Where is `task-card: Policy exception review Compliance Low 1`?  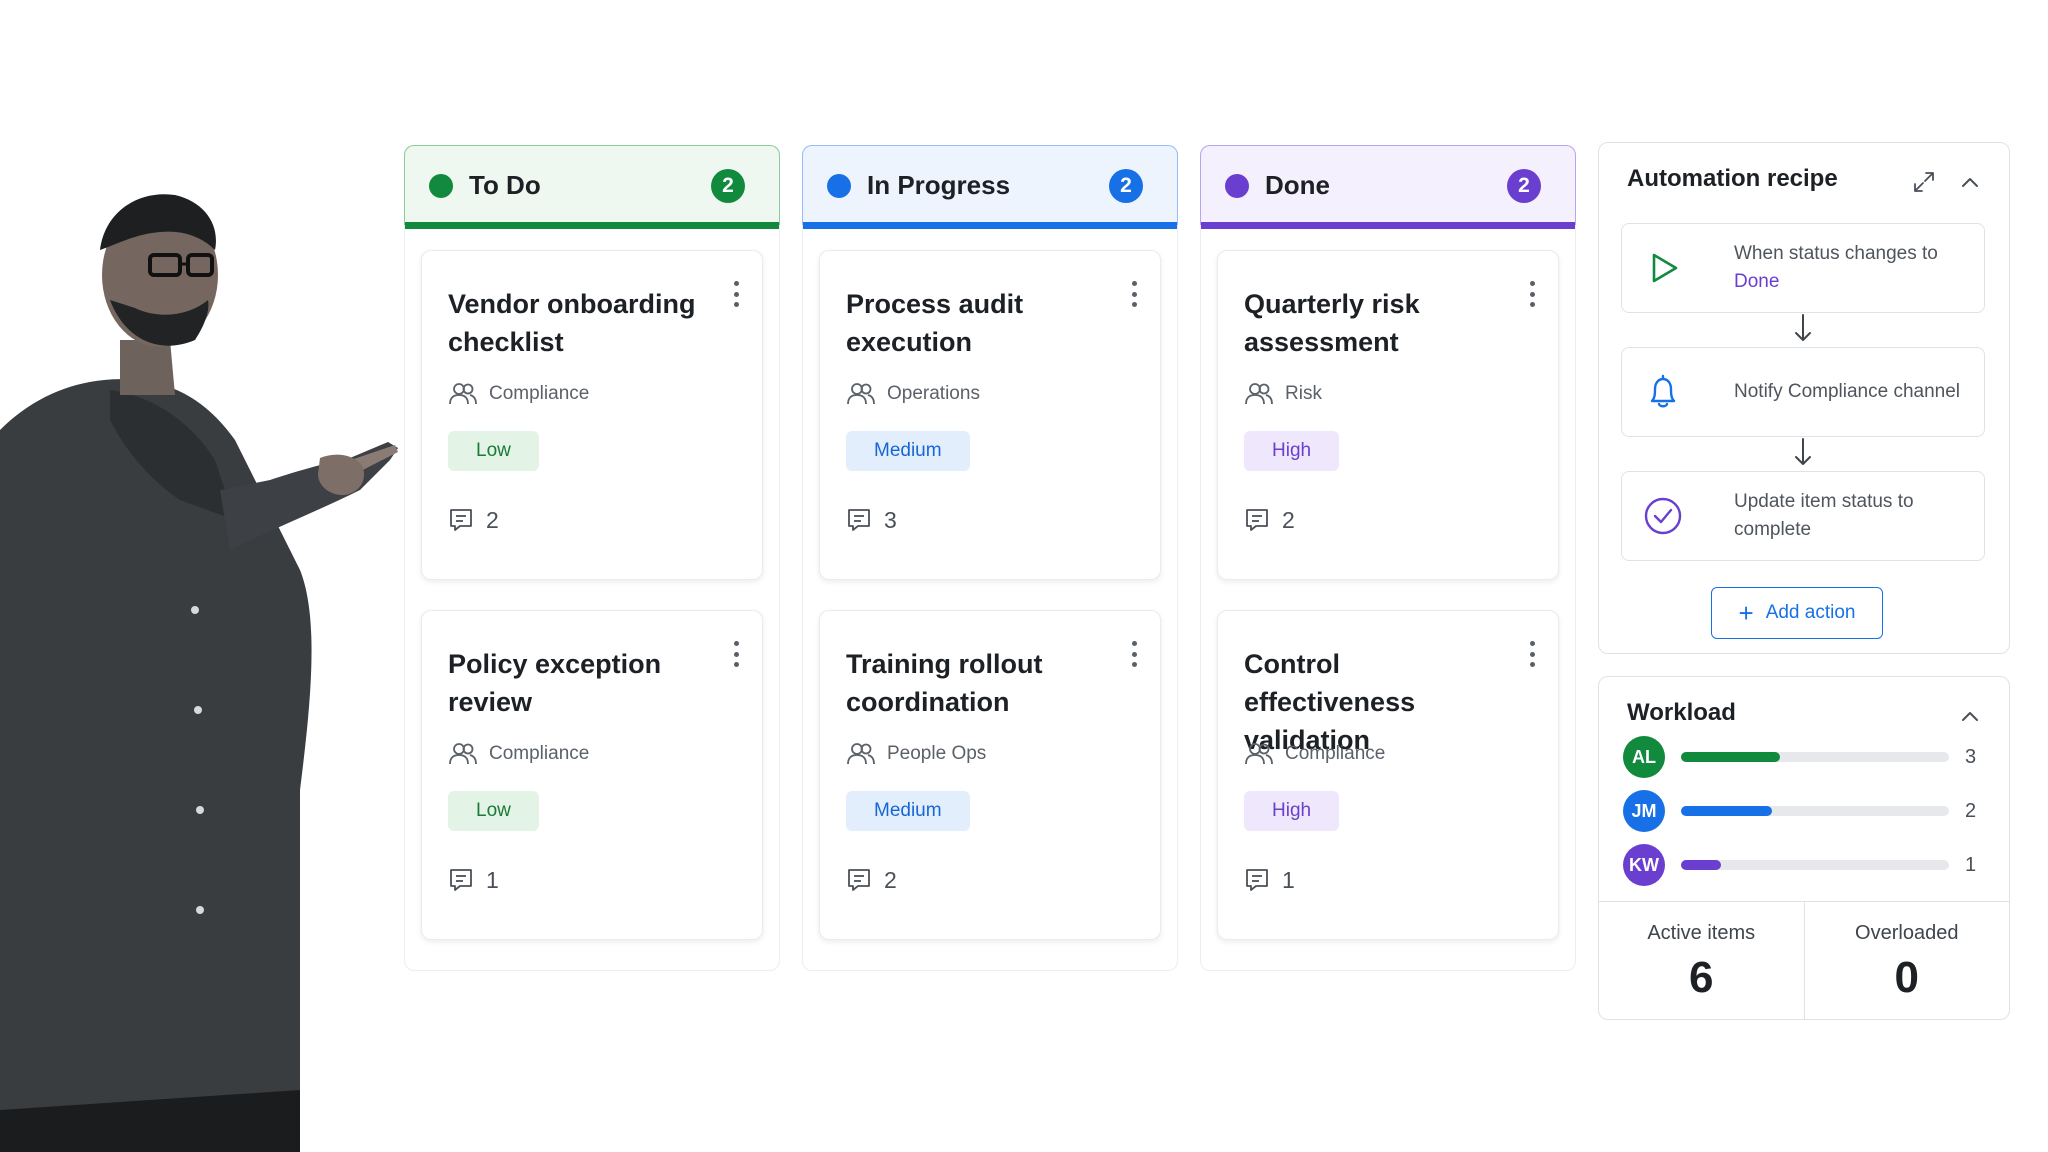
task-card: Policy exception review Compliance Low 1 is located at coordinates (592, 775).